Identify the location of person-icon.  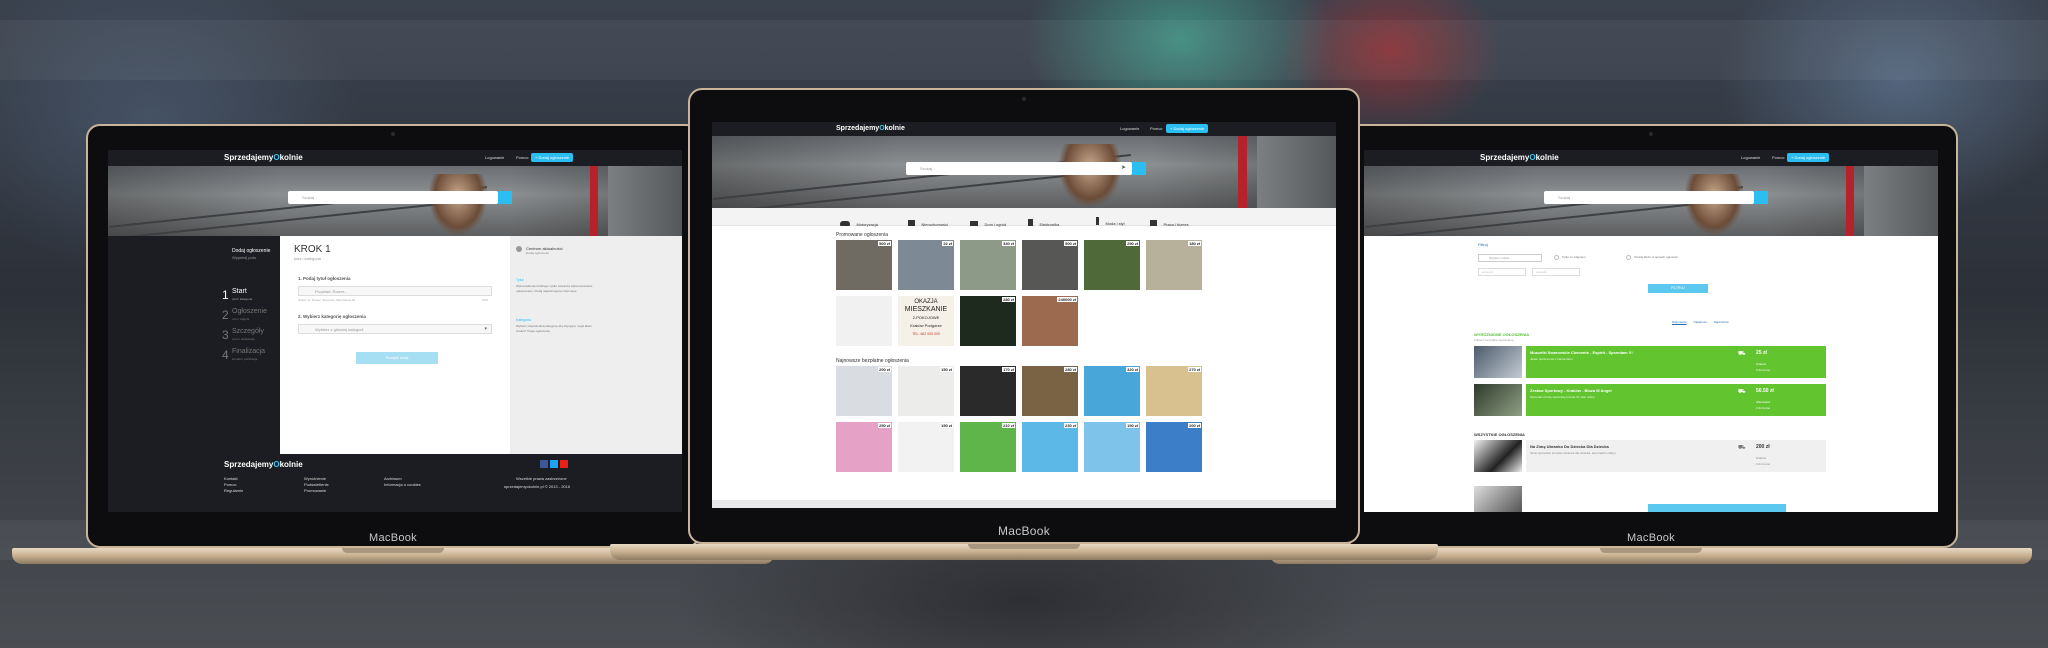
(1097, 221).